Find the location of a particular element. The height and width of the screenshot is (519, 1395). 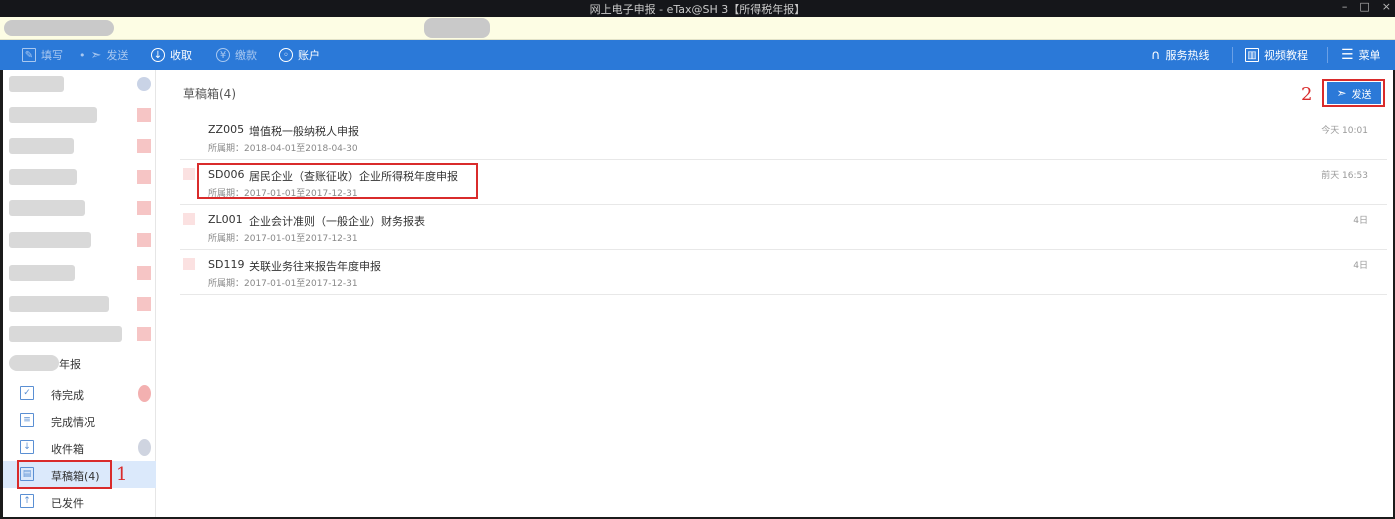

draft-name: 关联业务往来报告年度申报 is located at coordinates (315, 266).